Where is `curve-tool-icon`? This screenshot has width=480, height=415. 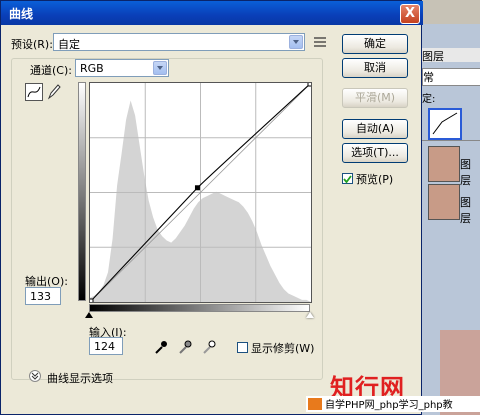
curve-tool-icon is located at coordinates (34, 92).